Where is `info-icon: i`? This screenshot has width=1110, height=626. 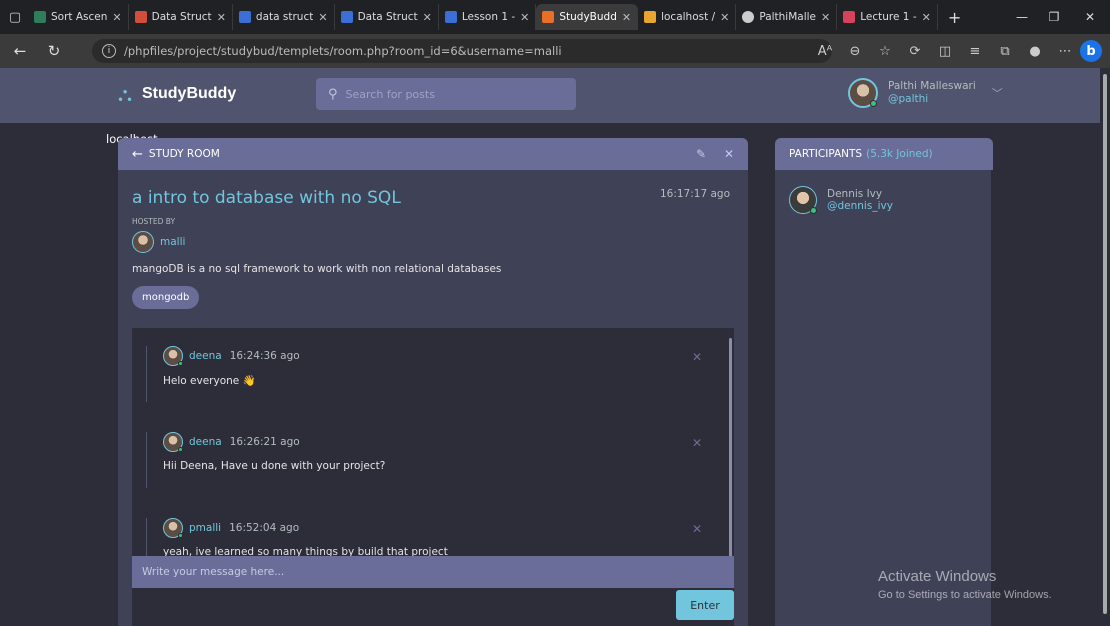
info-icon: i is located at coordinates (109, 51).